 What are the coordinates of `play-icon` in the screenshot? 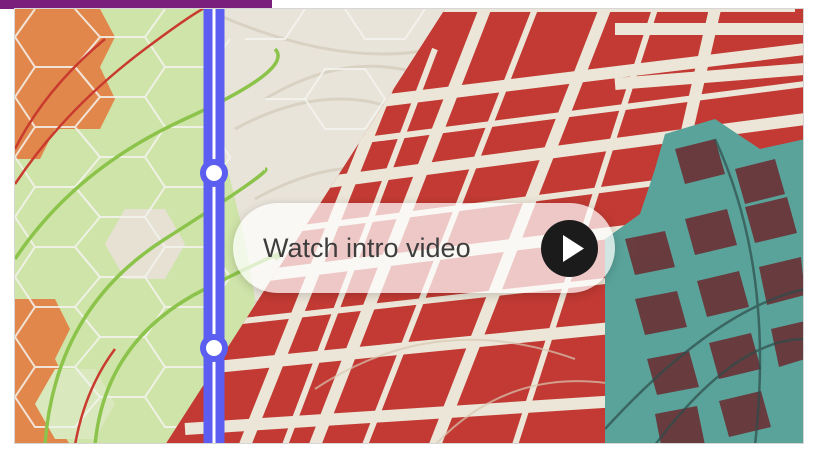 It's located at (569, 248).